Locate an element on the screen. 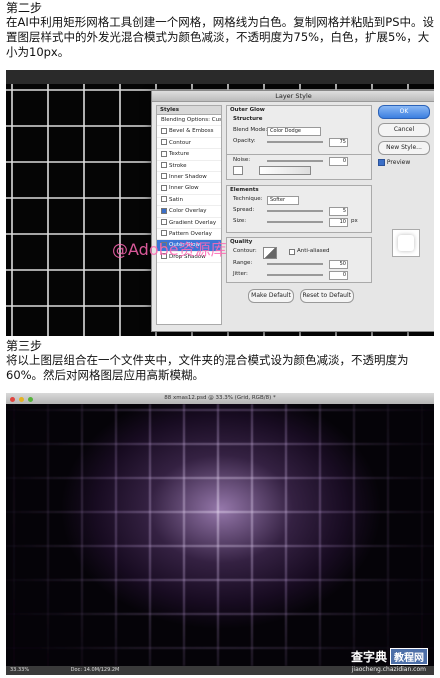 The image size is (440, 678). default-buttons: Make Default Reset to Default is located at coordinates (303, 298).